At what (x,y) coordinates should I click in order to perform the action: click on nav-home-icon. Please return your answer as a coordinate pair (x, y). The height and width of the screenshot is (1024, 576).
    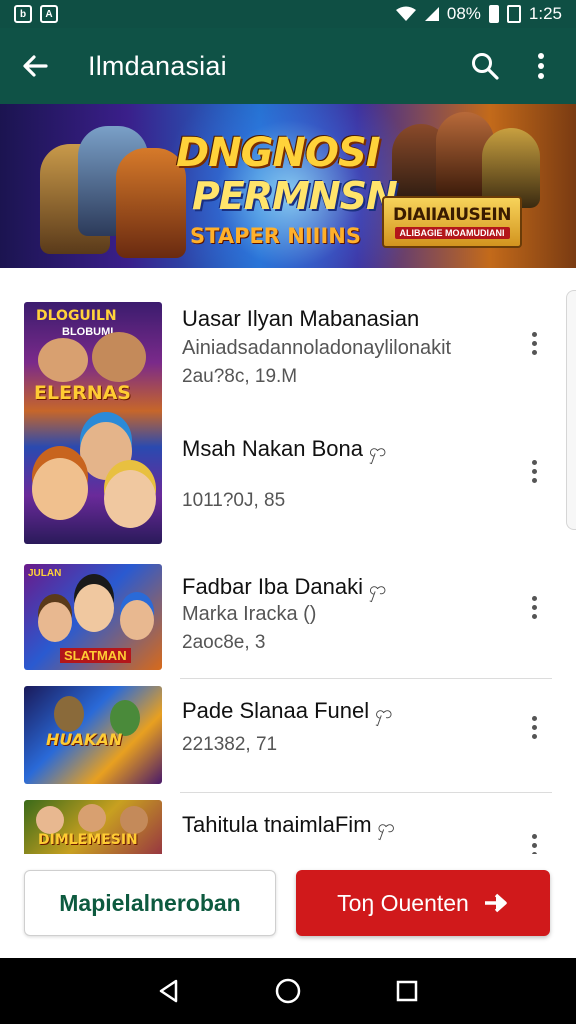
    Looking at the image, I should click on (288, 991).